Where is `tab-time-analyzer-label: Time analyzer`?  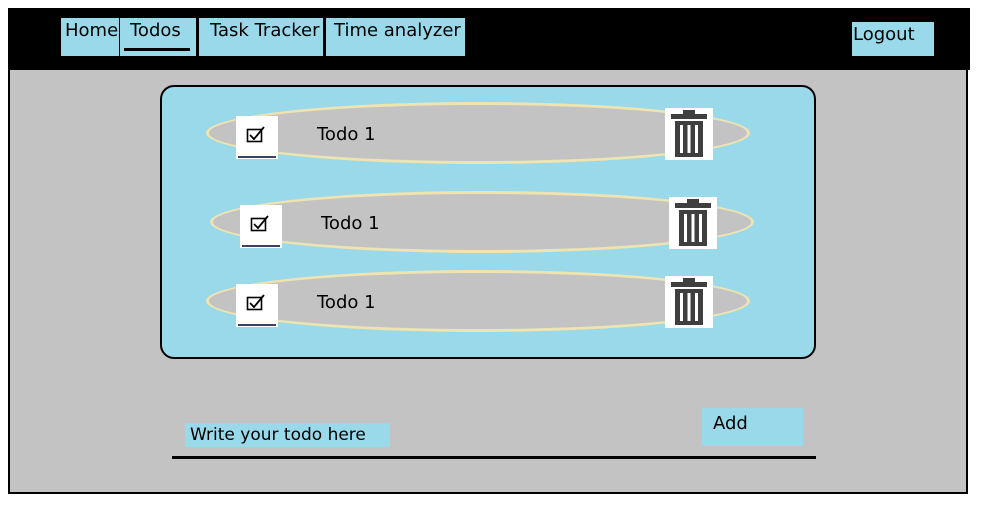
tab-time-analyzer-label: Time analyzer is located at coordinates (397, 30).